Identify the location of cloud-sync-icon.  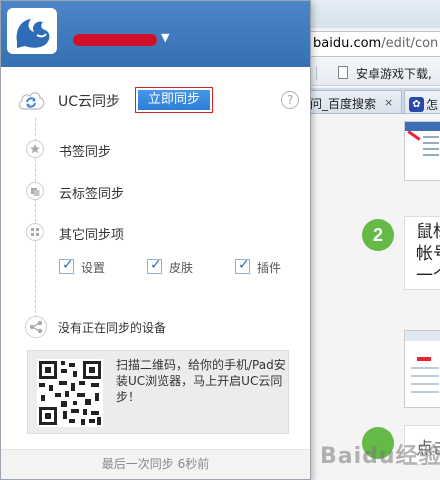
(31, 100).